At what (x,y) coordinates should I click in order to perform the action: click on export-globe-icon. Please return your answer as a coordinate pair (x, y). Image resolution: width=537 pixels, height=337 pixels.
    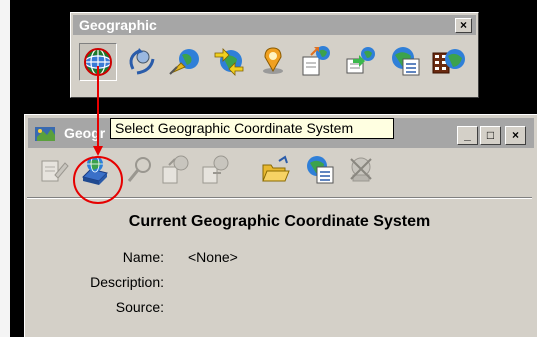
    Looking at the image, I should click on (316, 61).